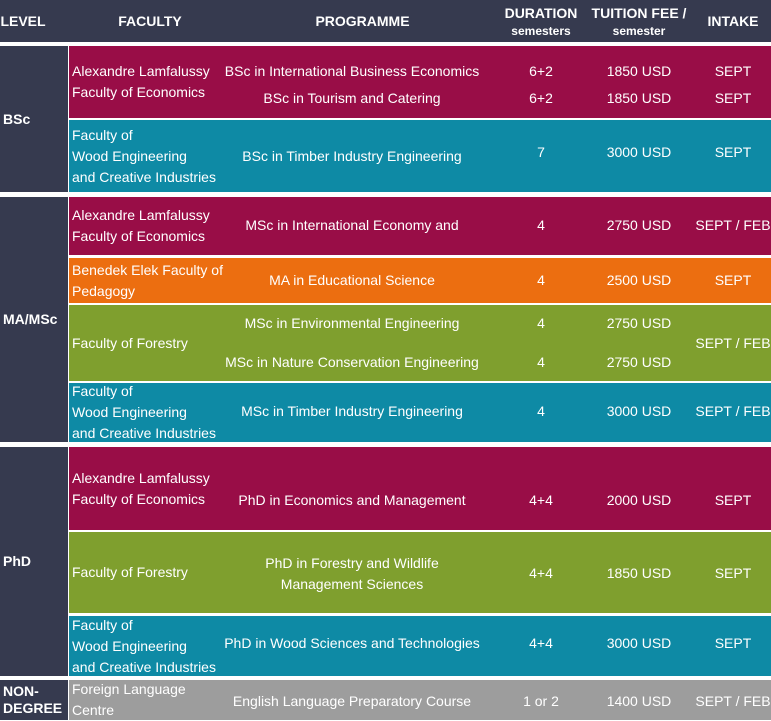 The width and height of the screenshot is (771, 721). What do you see at coordinates (639, 323) in the screenshot?
I see `fee-msc-env: 2750 USD` at bounding box center [639, 323].